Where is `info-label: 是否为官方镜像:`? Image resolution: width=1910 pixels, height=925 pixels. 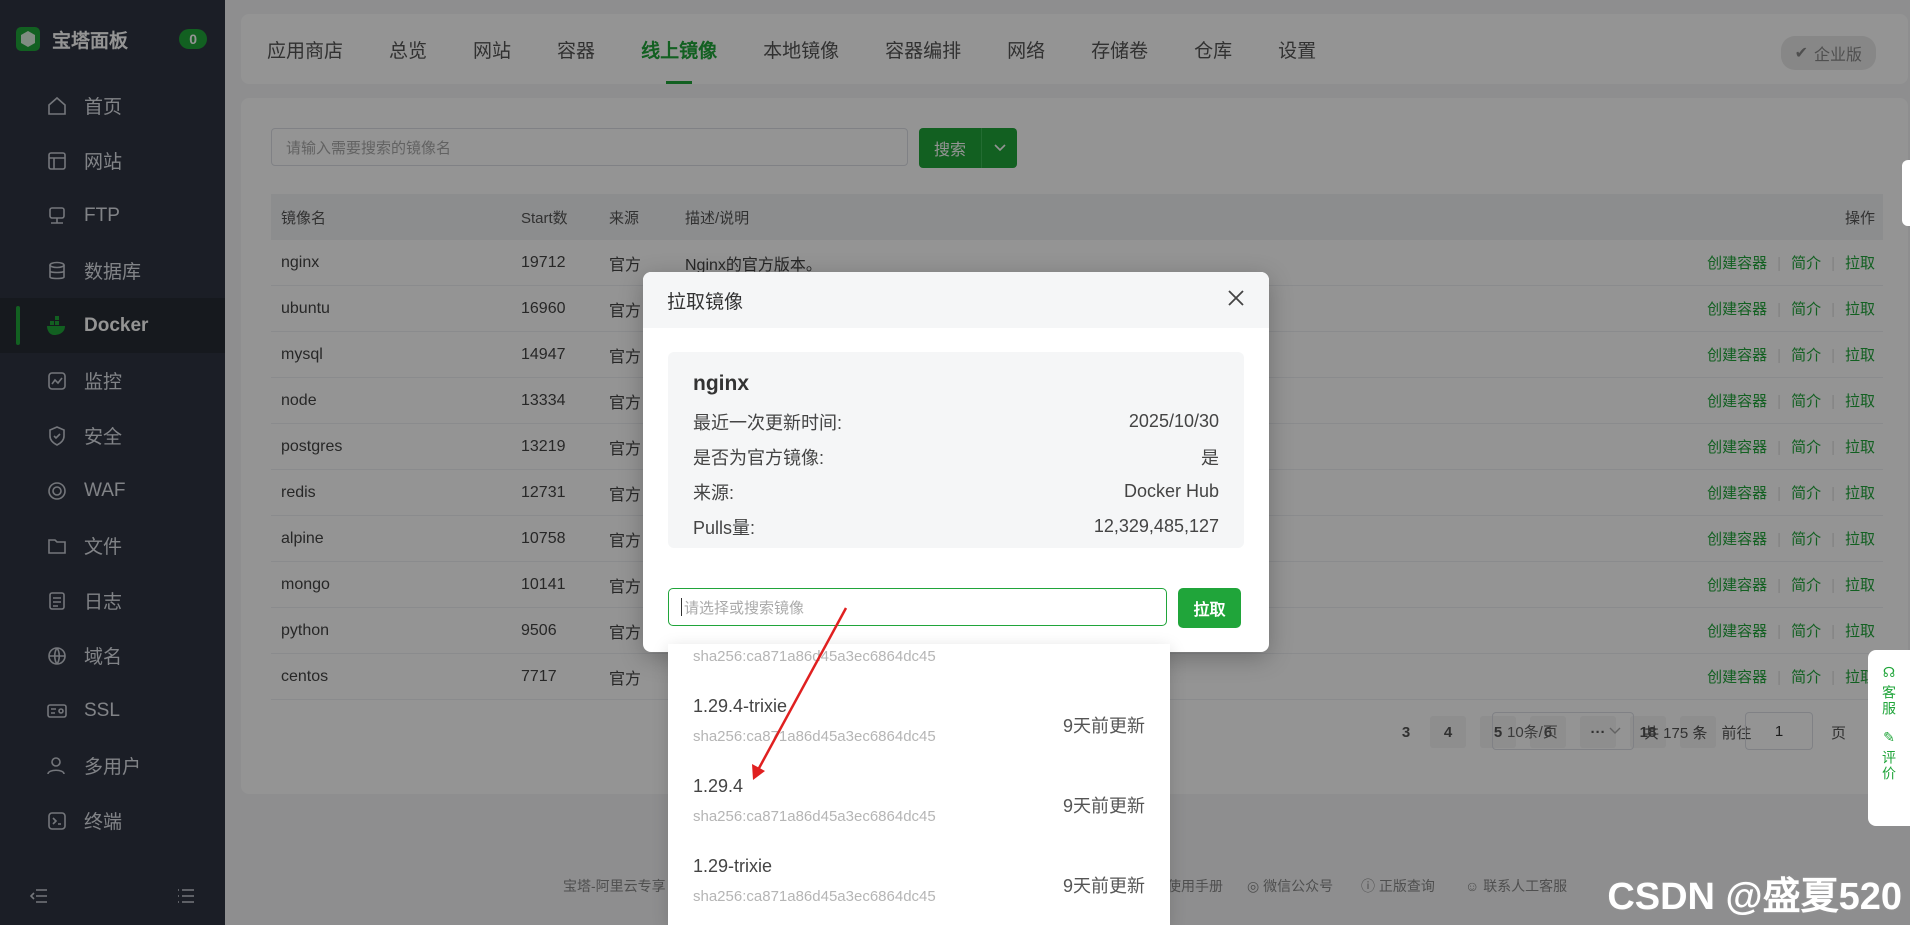 info-label: 是否为官方镜像: is located at coordinates (759, 457).